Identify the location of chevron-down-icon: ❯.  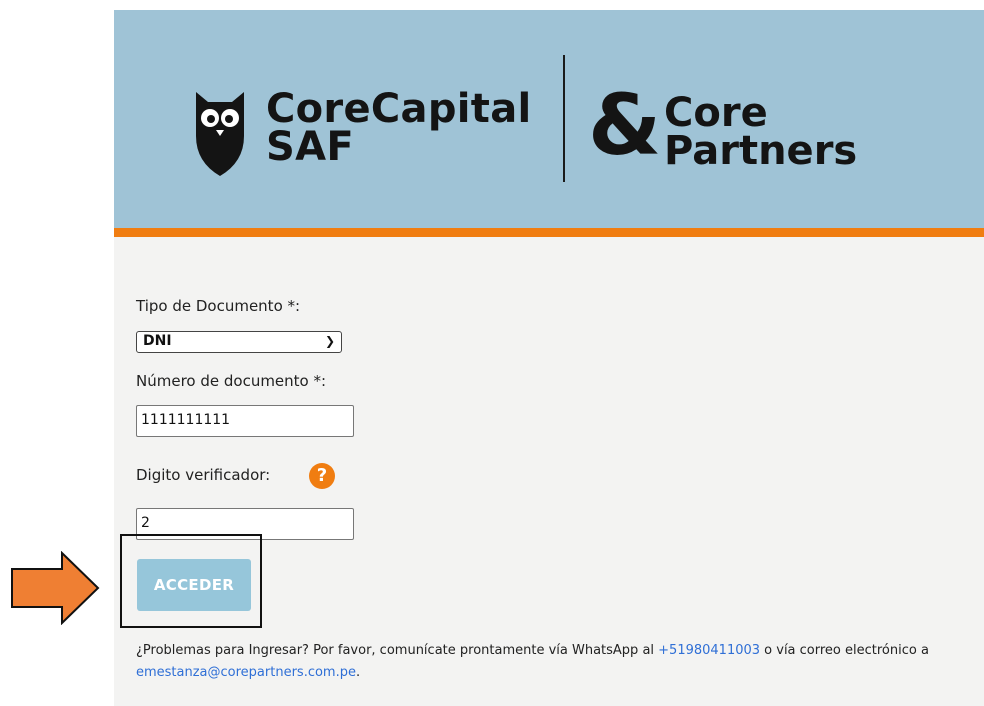
(329, 341).